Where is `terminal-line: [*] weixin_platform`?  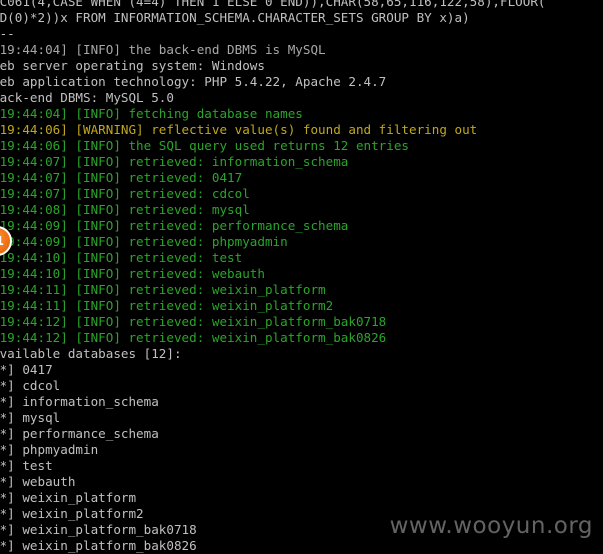 terminal-line: [*] weixin_platform is located at coordinates (68, 497).